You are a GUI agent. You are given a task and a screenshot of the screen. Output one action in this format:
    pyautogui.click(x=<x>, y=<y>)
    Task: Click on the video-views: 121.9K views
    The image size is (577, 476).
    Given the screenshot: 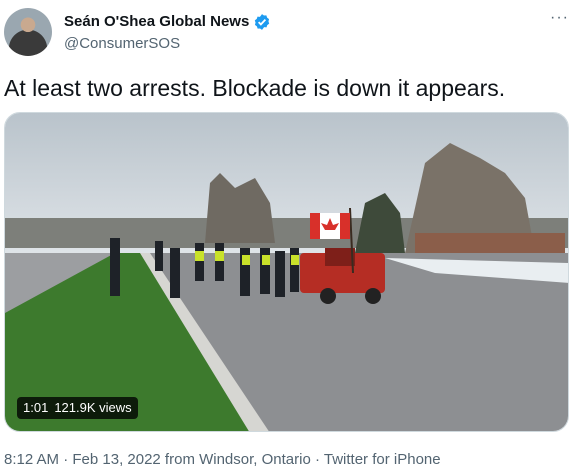 What is the action you would take?
    pyautogui.click(x=93, y=407)
    